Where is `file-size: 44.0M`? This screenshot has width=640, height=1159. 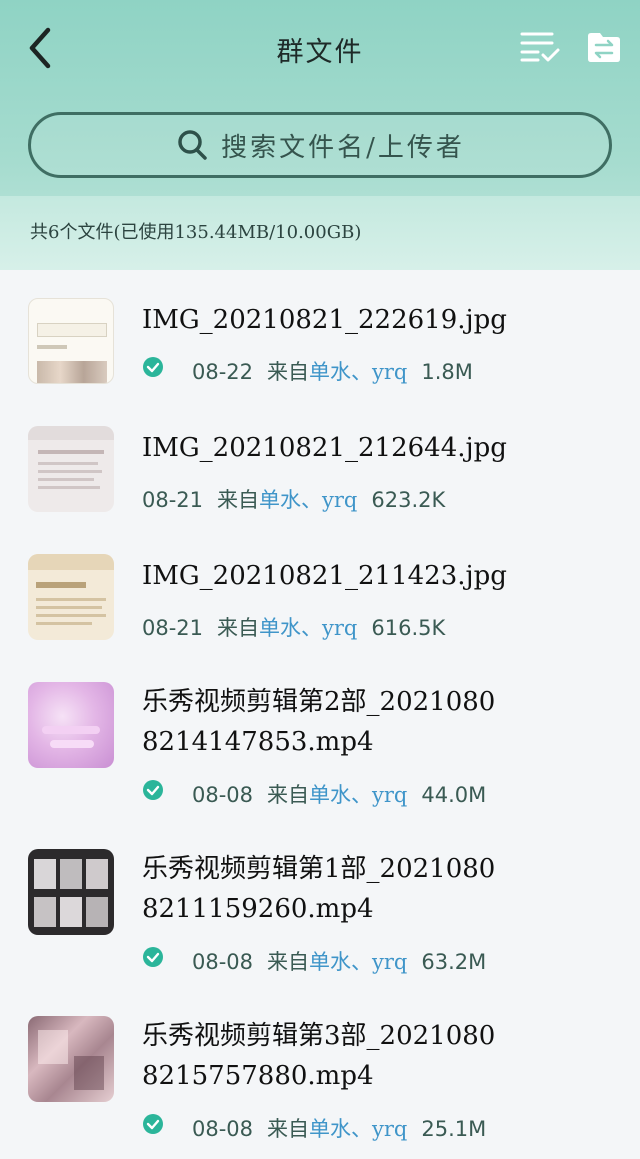 file-size: 44.0M is located at coordinates (454, 795).